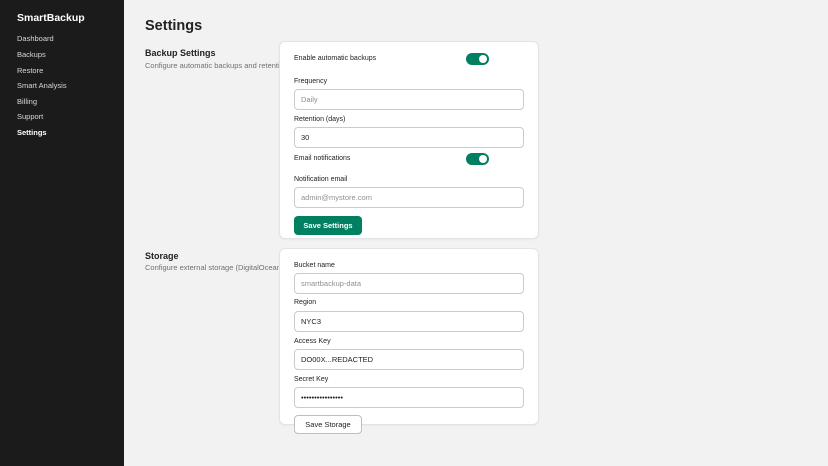  I want to click on email-notifications-label: Email notifications, so click(322, 158).